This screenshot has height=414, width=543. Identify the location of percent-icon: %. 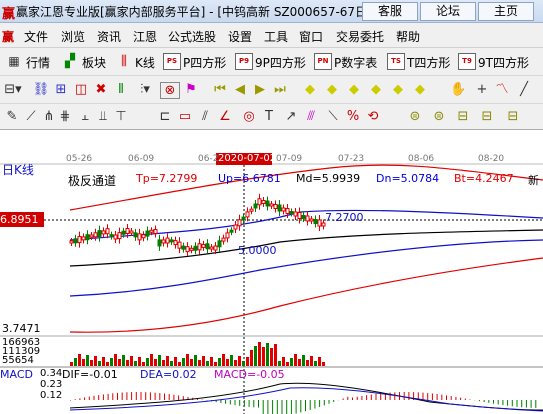
(353, 116).